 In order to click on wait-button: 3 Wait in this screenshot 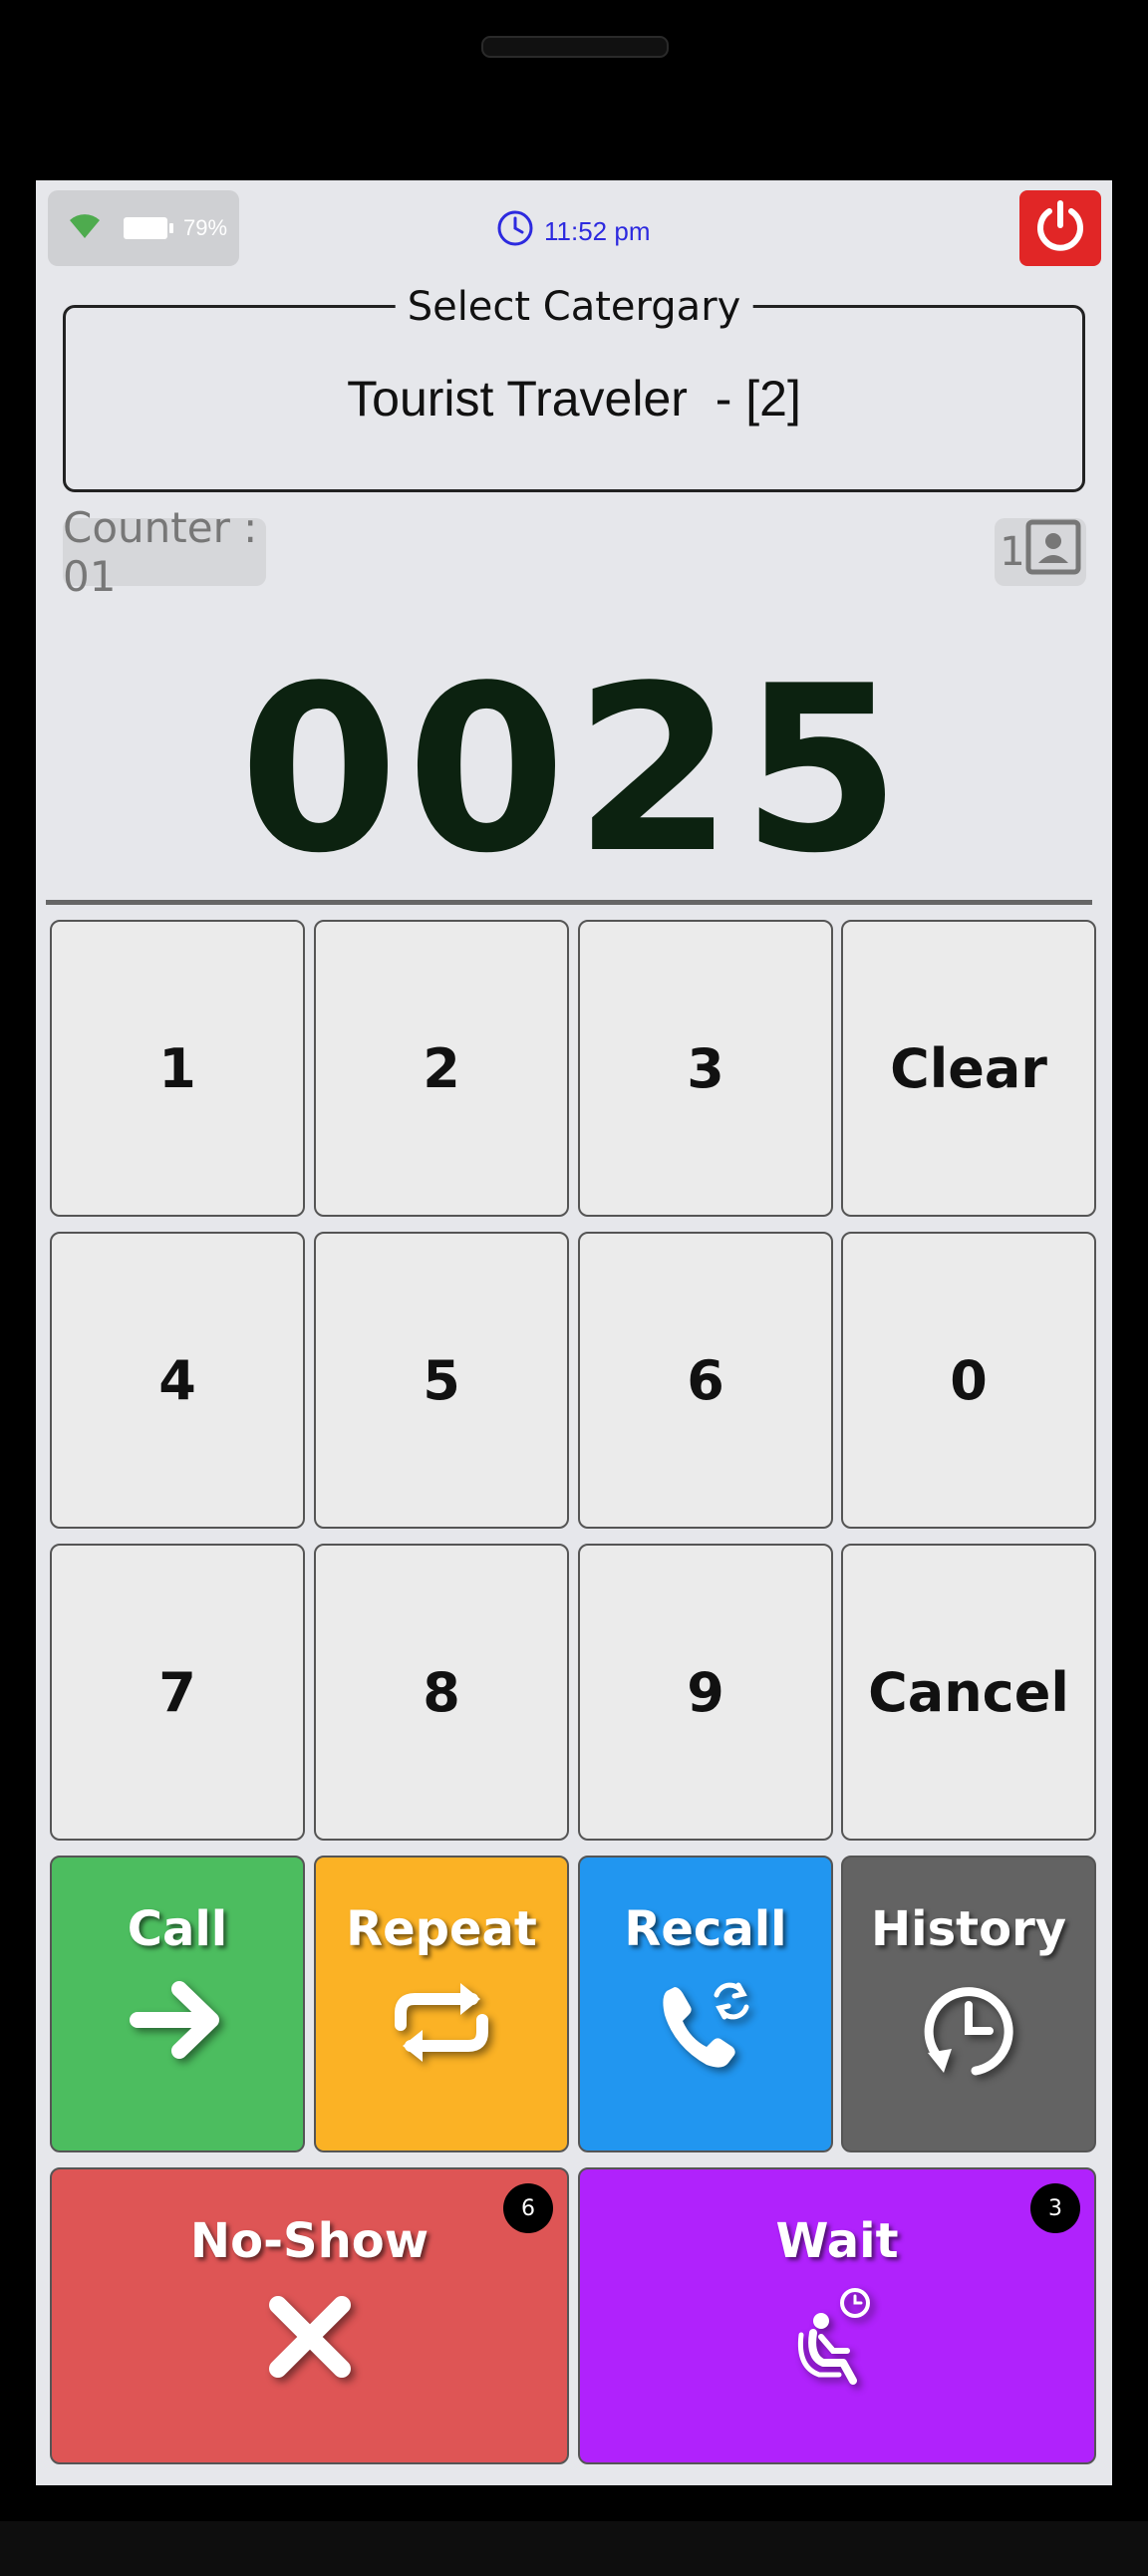, I will do `click(837, 2315)`.